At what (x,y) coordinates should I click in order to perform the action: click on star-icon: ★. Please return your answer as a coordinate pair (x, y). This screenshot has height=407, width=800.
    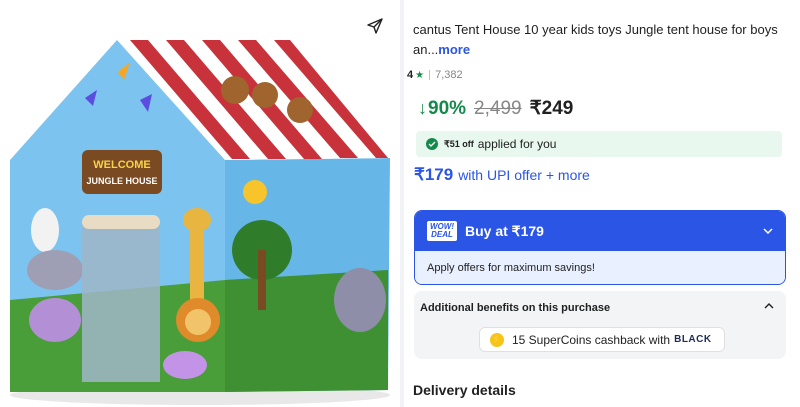
    Looking at the image, I should click on (420, 75).